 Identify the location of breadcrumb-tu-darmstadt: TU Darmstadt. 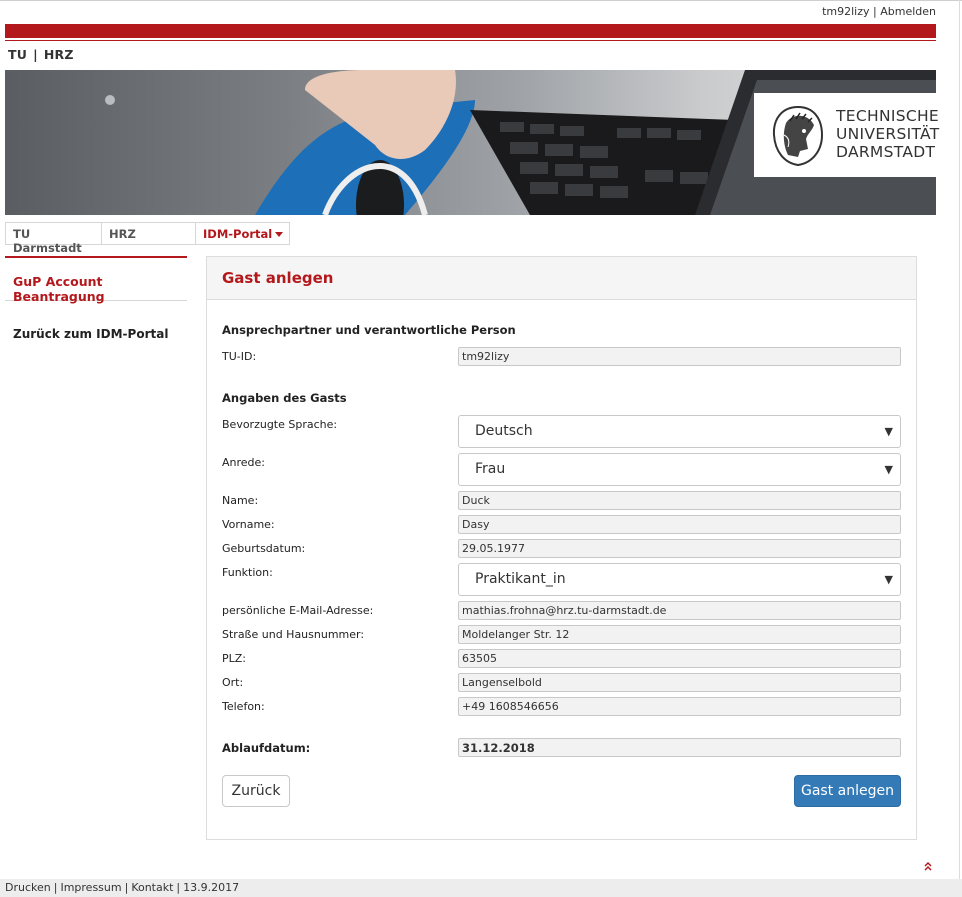
(53, 238).